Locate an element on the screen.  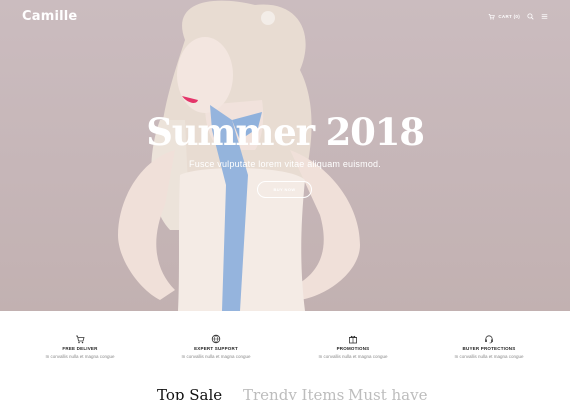
feature-title: PROMOTIONS is located at coordinates (353, 348).